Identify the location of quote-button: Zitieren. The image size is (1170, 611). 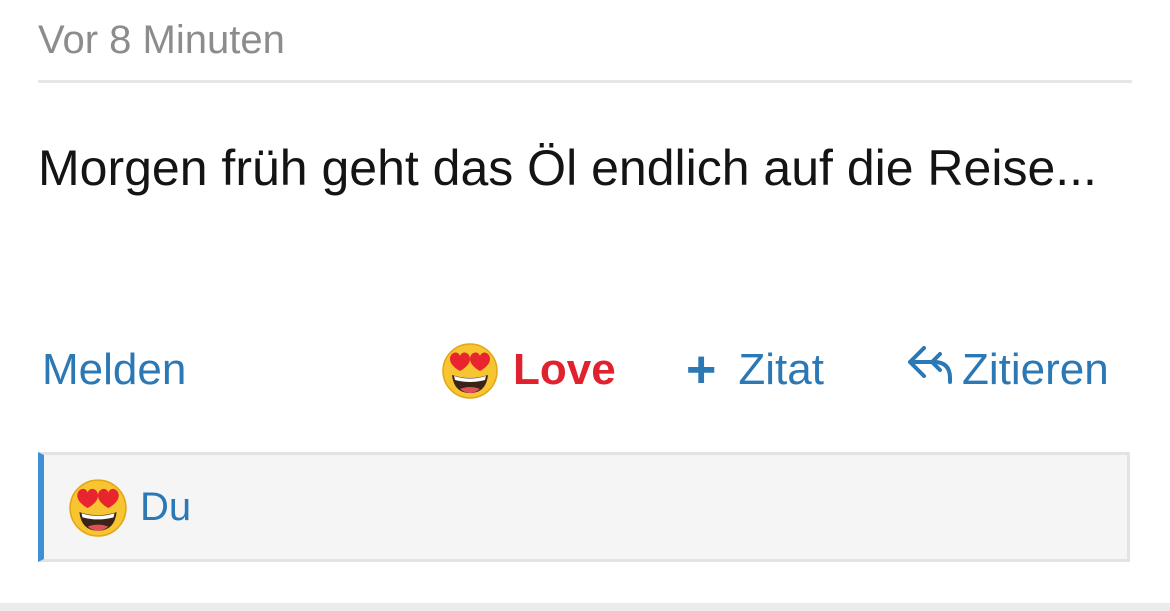
(1007, 370).